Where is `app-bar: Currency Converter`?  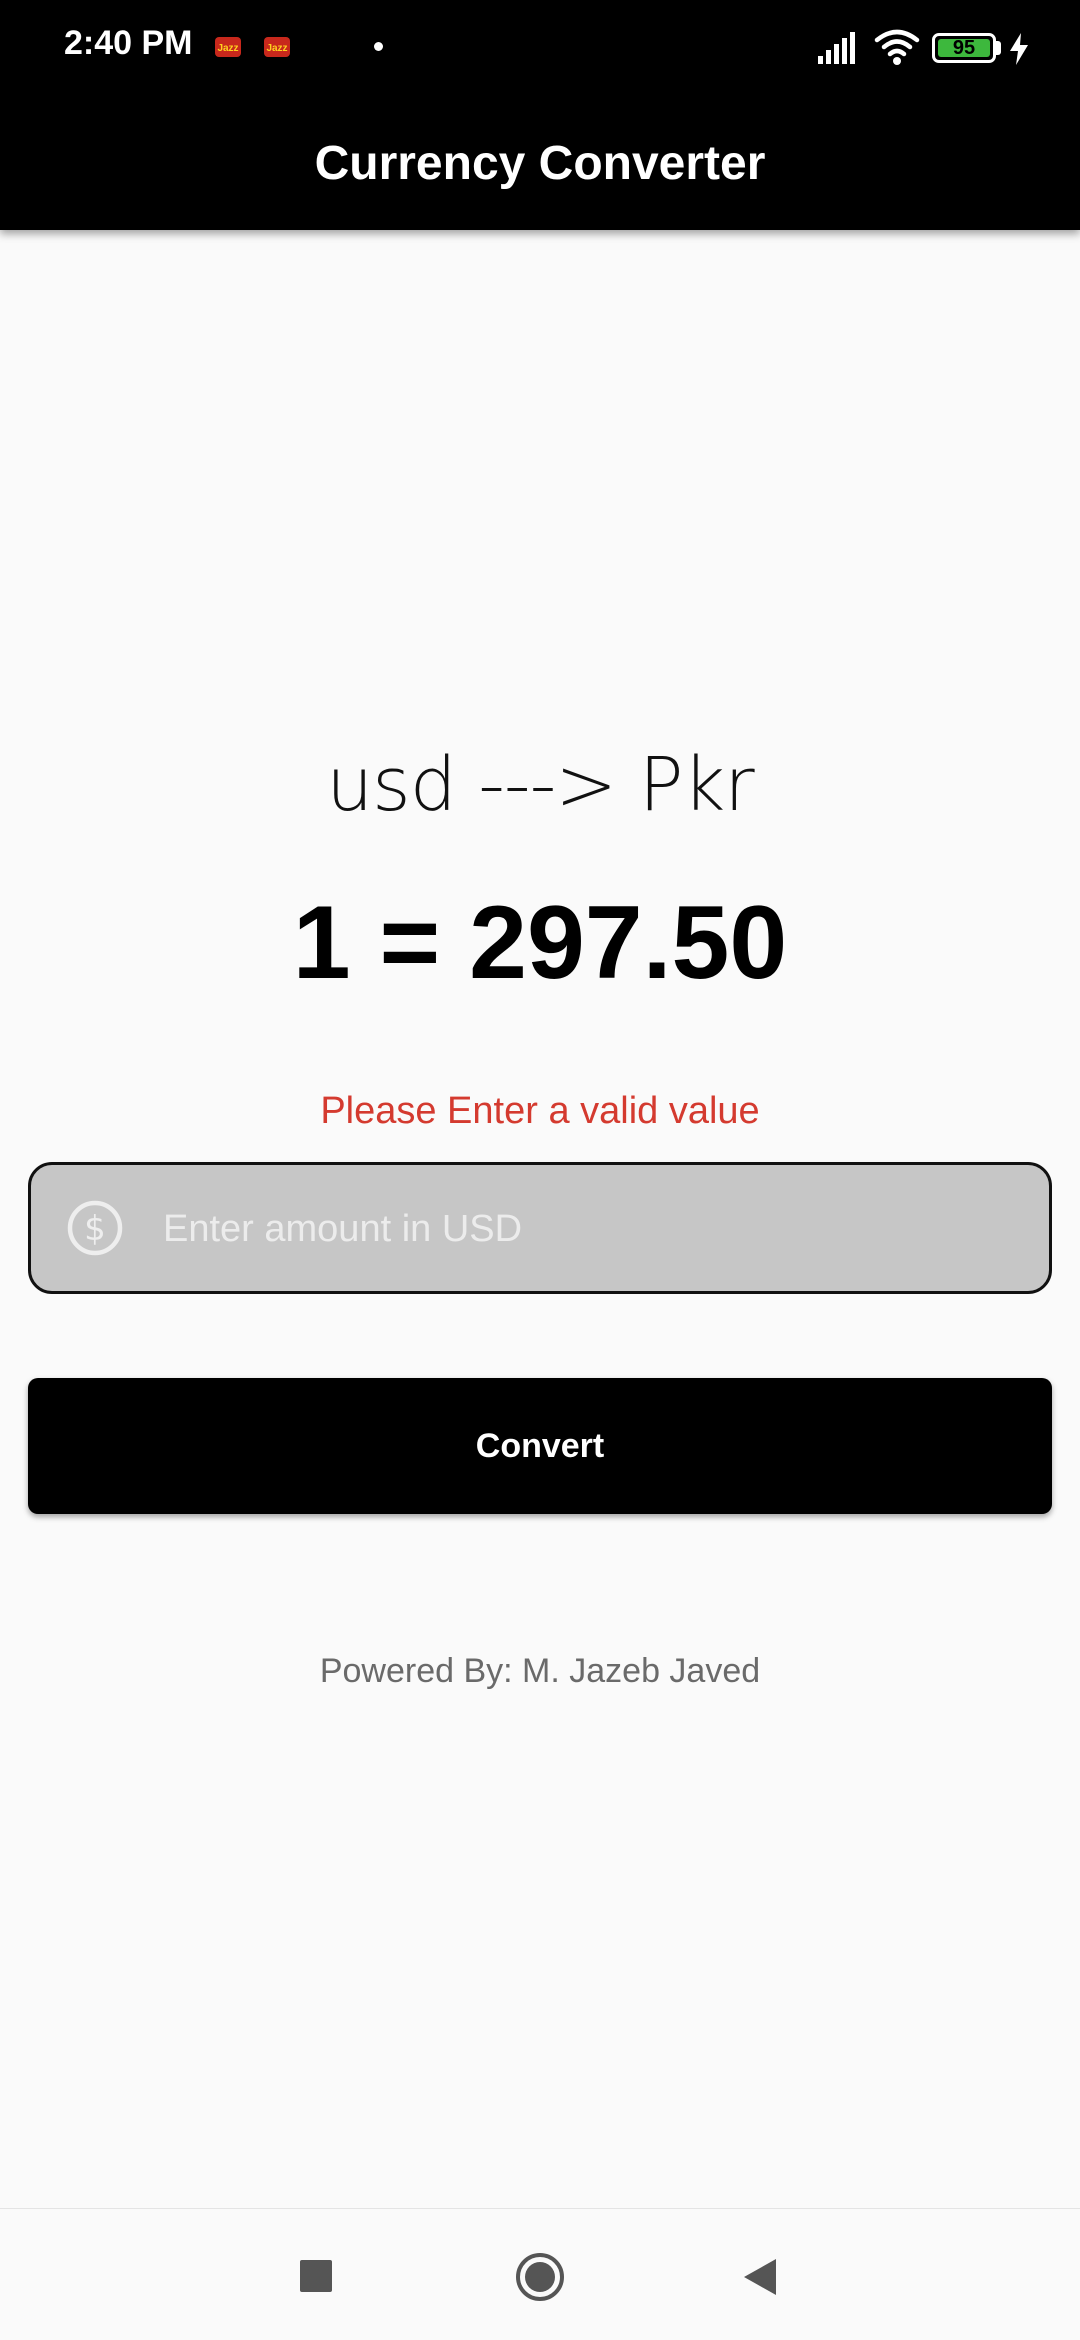
app-bar: Currency Converter is located at coordinates (540, 163).